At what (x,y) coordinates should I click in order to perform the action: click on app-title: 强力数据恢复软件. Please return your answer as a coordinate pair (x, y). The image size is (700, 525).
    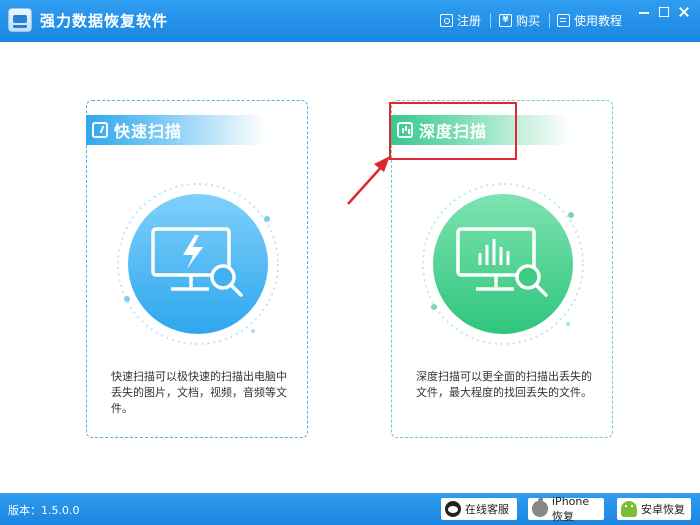
    Looking at the image, I should click on (104, 21).